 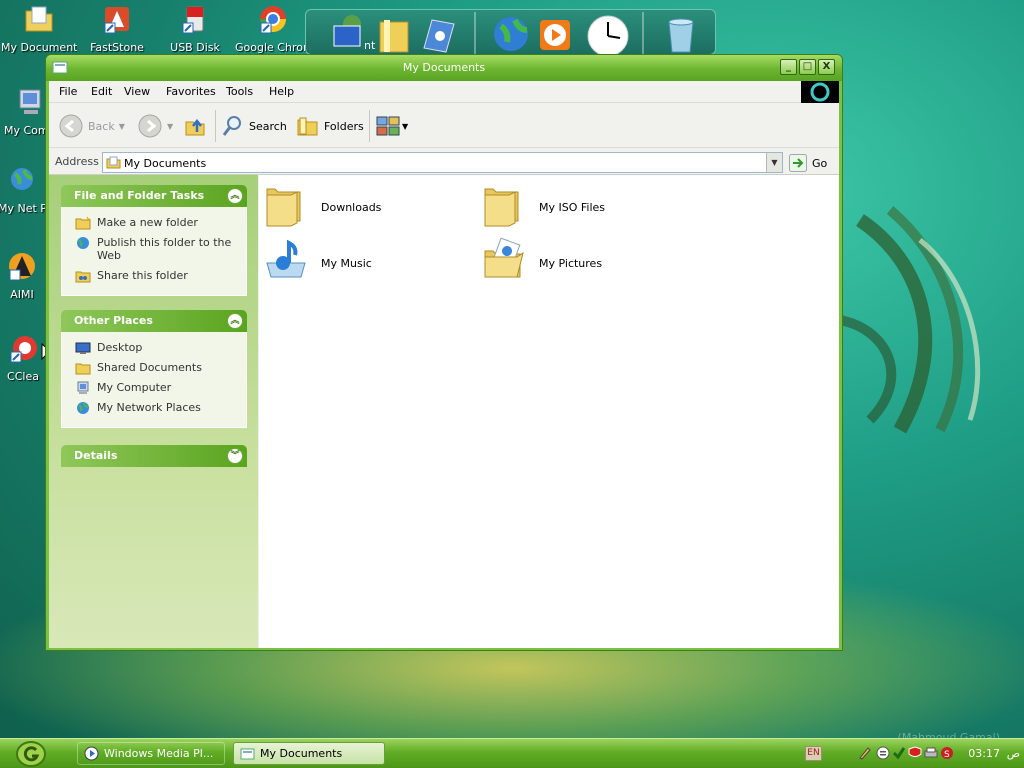 I want to click on desktop-icon-usb-disk: USB Disk, so click(x=195, y=28).